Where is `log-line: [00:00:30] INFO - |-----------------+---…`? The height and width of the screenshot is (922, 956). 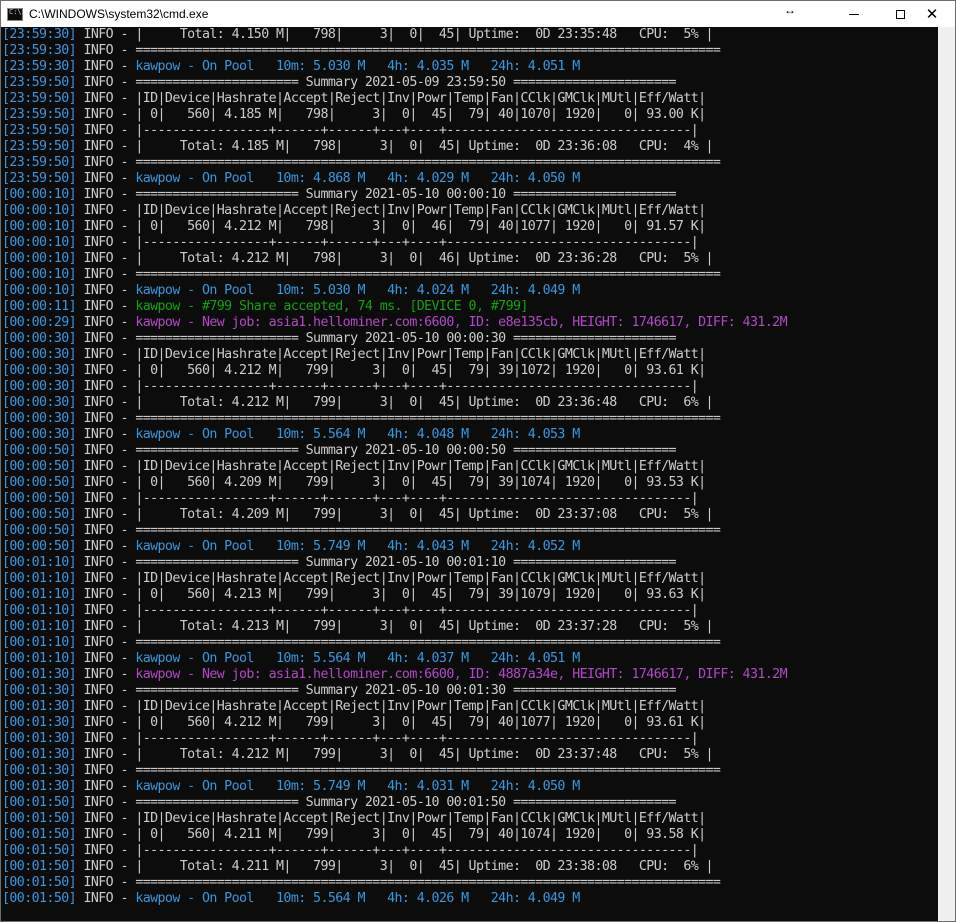 log-line: [00:00:30] INFO - |-----------------+---… is located at coordinates (350, 386).